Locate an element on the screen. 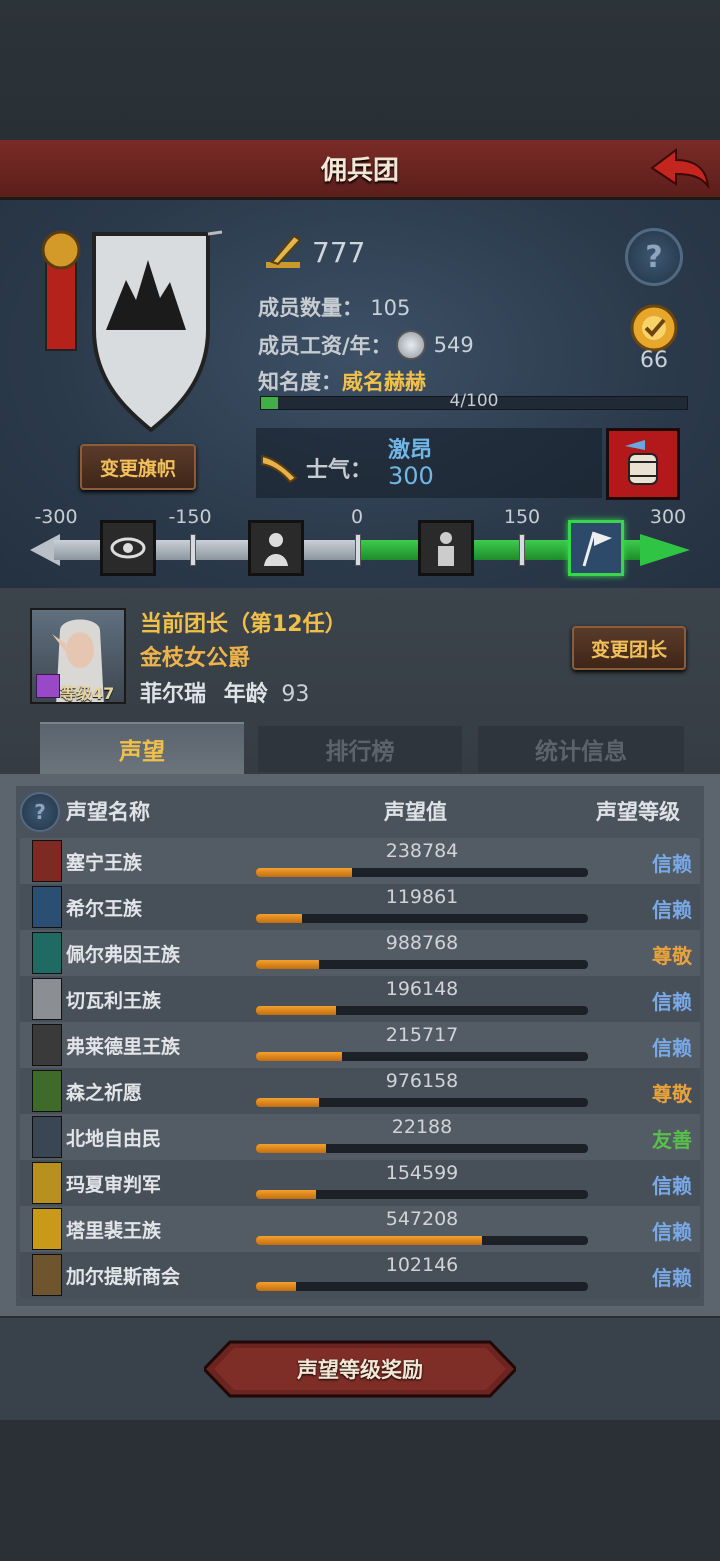 The image size is (720, 1561). top-background is located at coordinates (360, 70).